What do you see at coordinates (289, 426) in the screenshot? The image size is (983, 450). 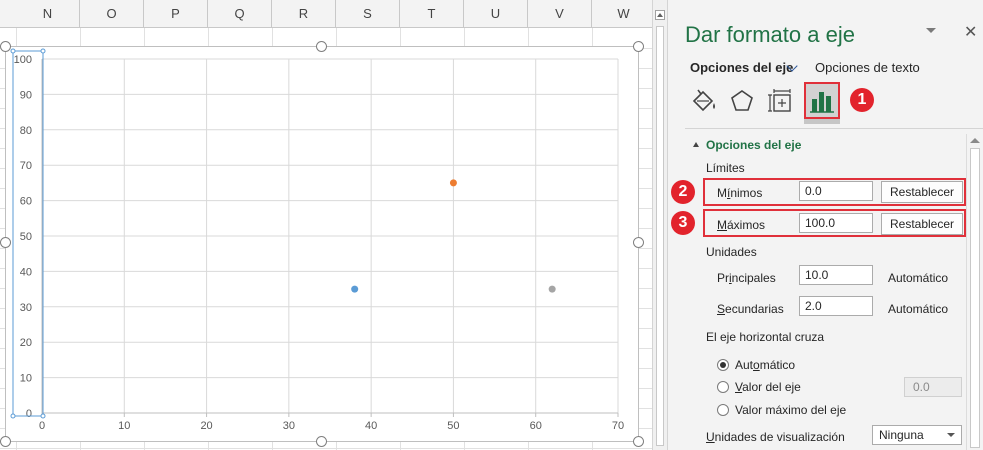 I see `x-tick-label: 30` at bounding box center [289, 426].